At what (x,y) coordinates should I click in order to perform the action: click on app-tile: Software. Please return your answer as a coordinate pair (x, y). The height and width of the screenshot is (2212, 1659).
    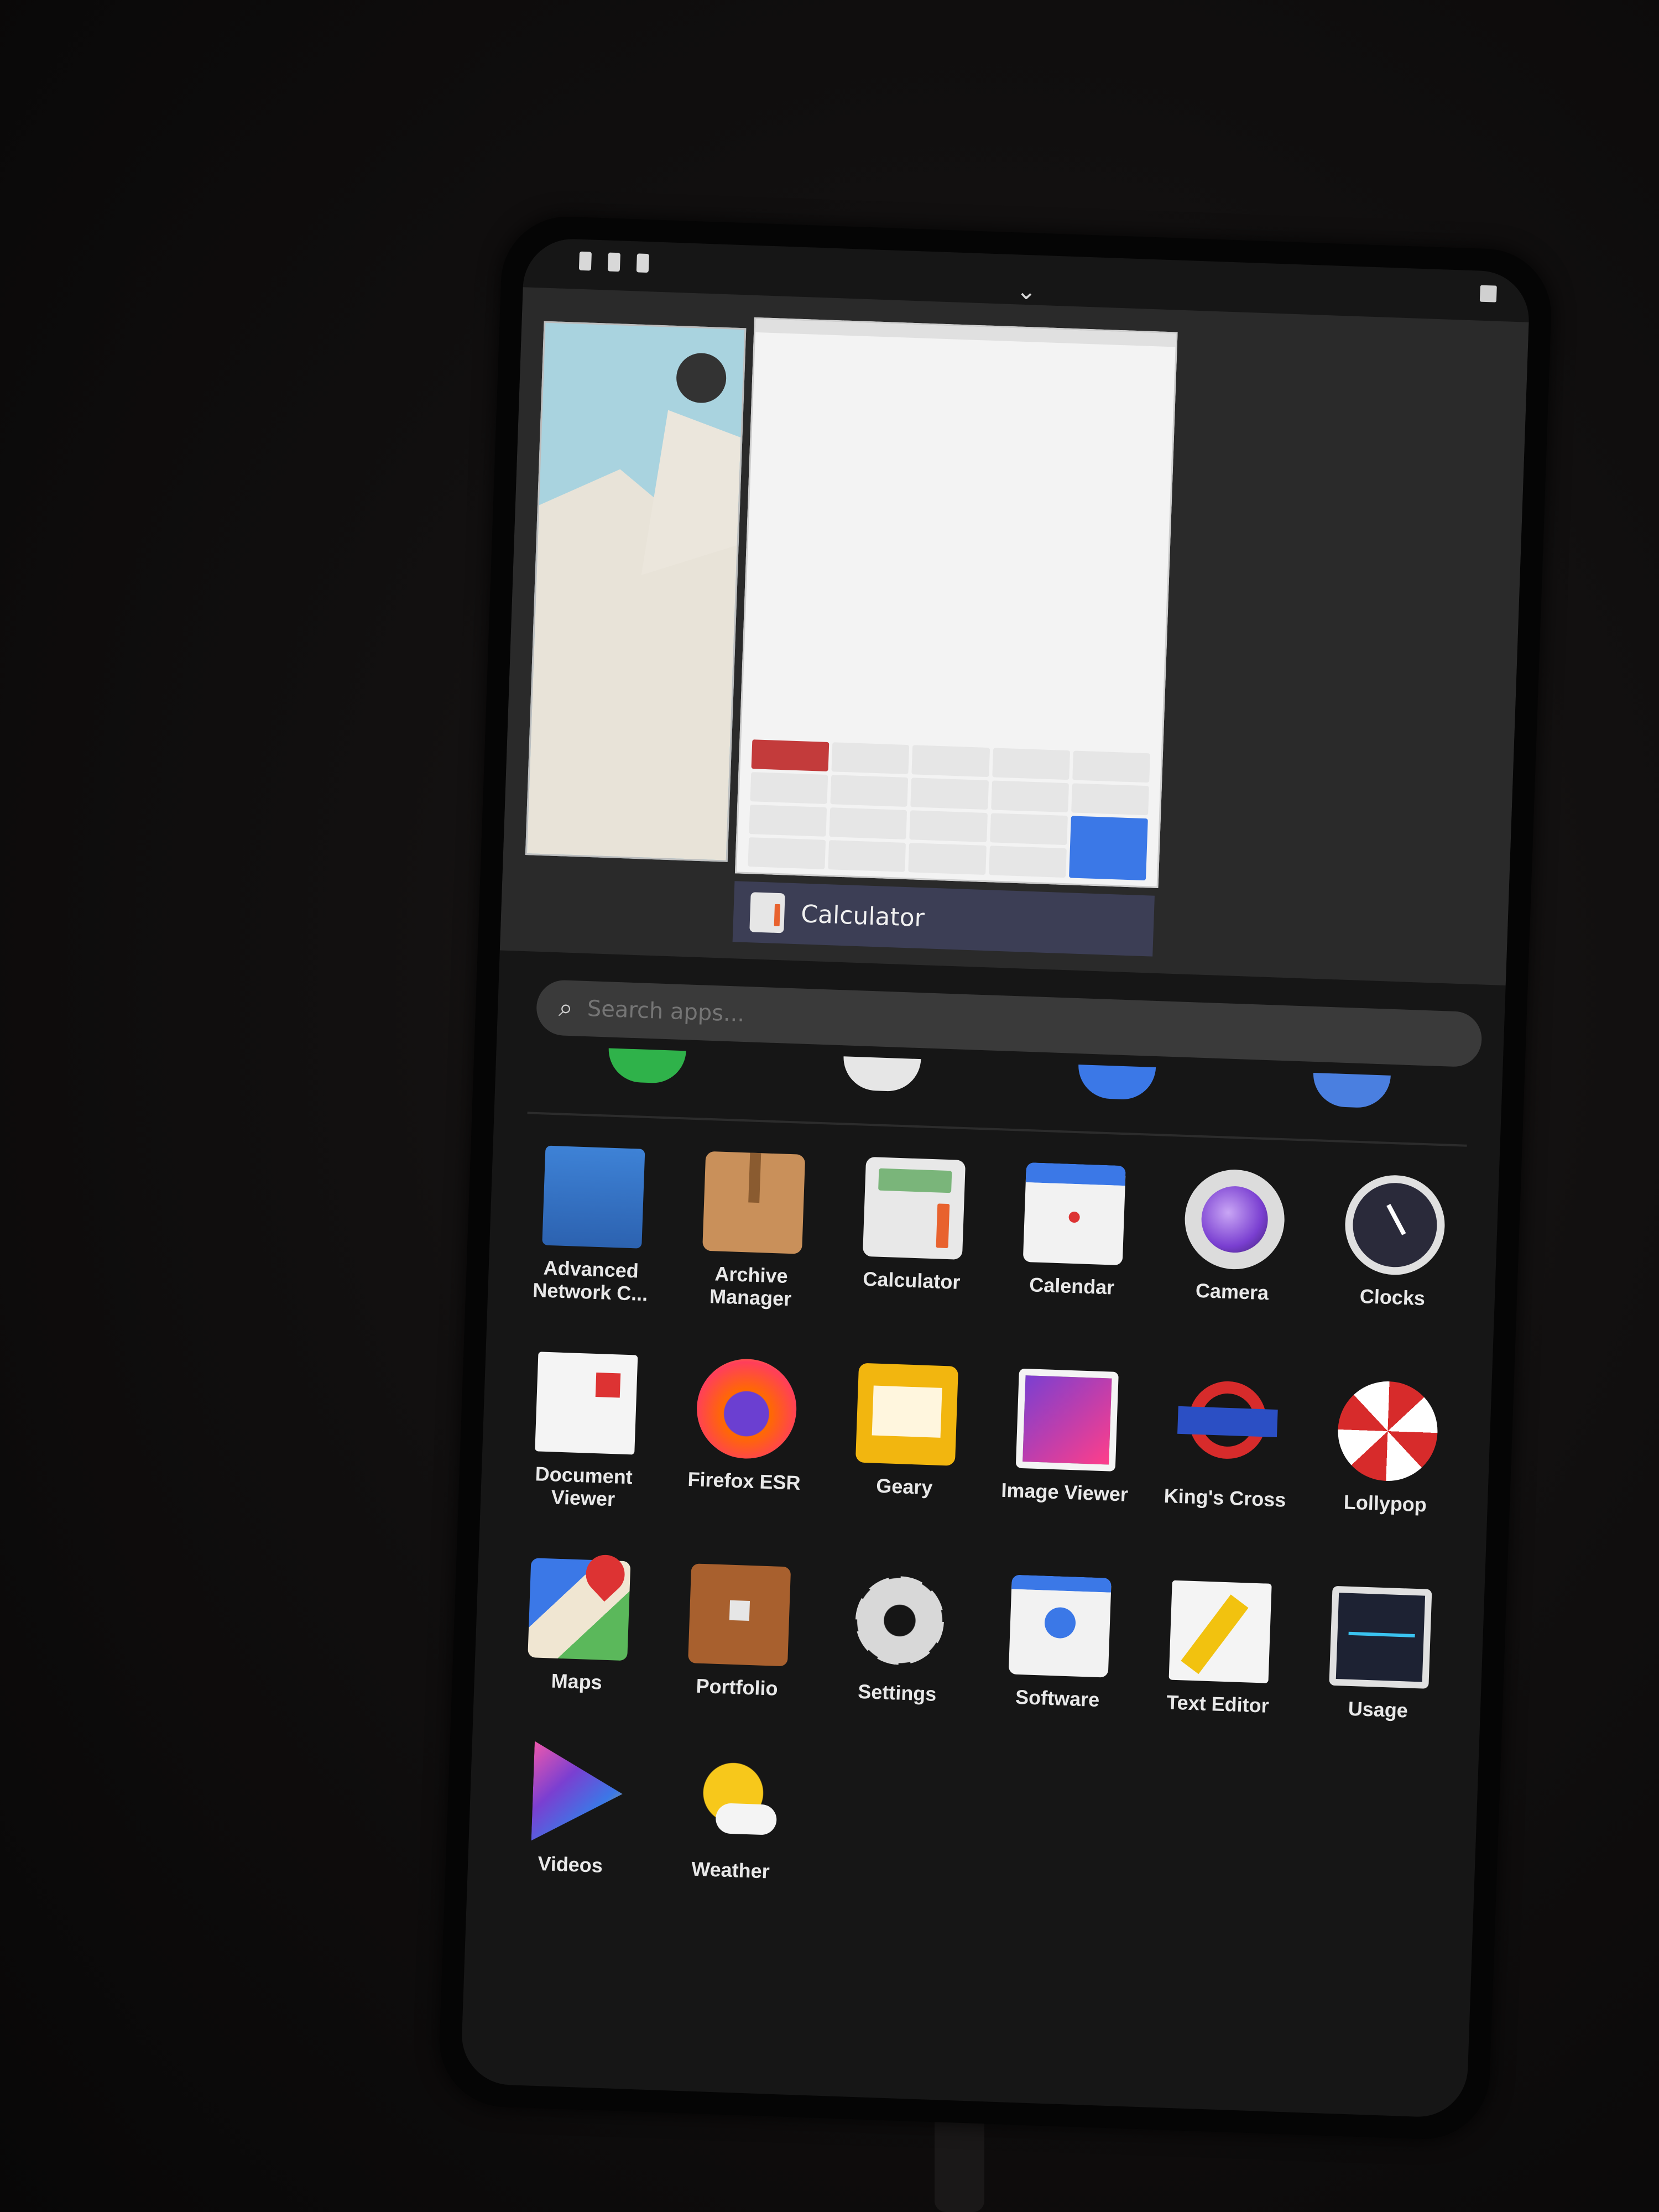
    Looking at the image, I should click on (1060, 1643).